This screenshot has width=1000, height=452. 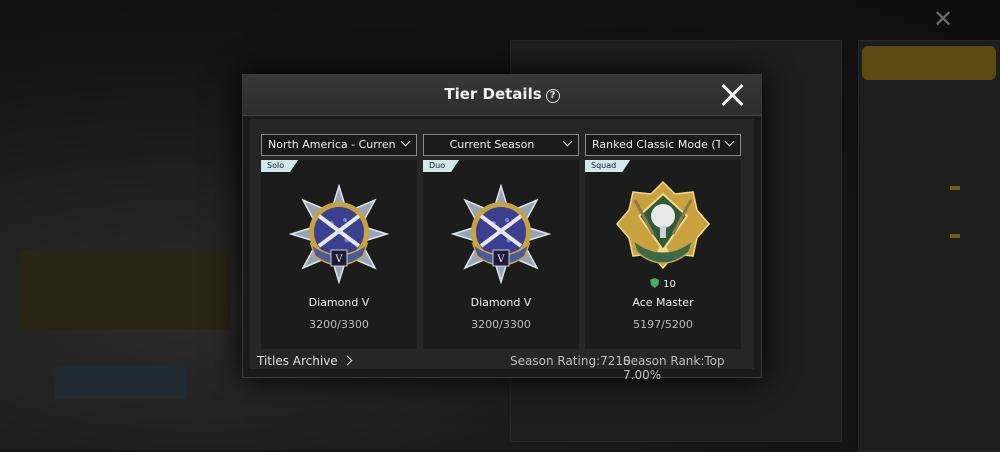 I want to click on titles-archive-link: Titles Archive, so click(x=305, y=361).